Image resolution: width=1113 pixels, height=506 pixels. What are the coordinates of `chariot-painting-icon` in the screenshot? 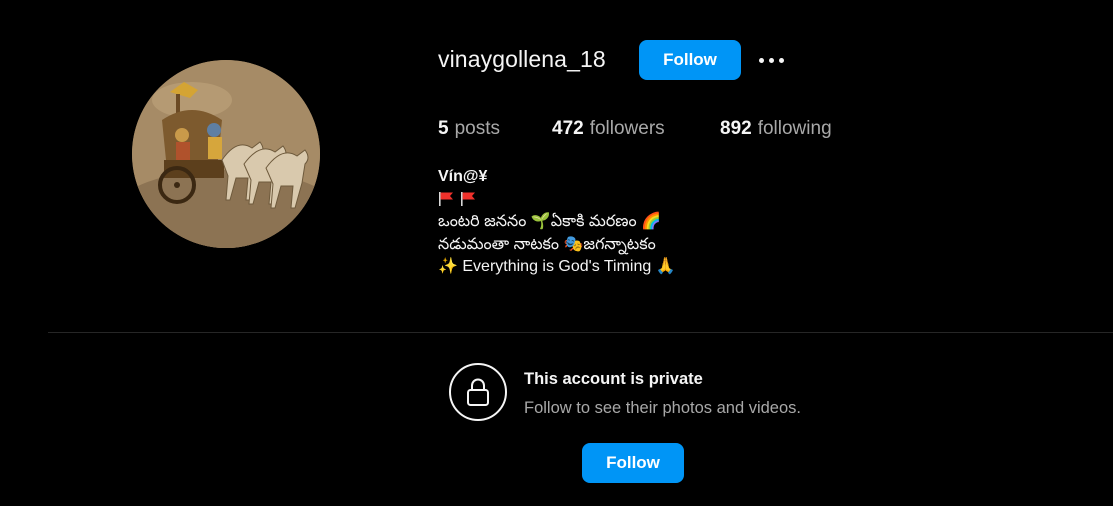 It's located at (226, 154).